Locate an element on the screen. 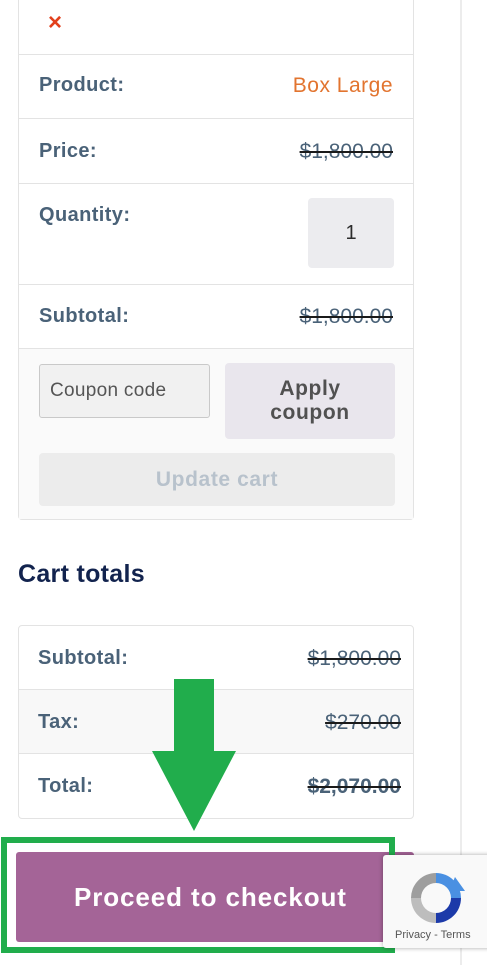  quantity-label: Quantity: is located at coordinates (85, 215).